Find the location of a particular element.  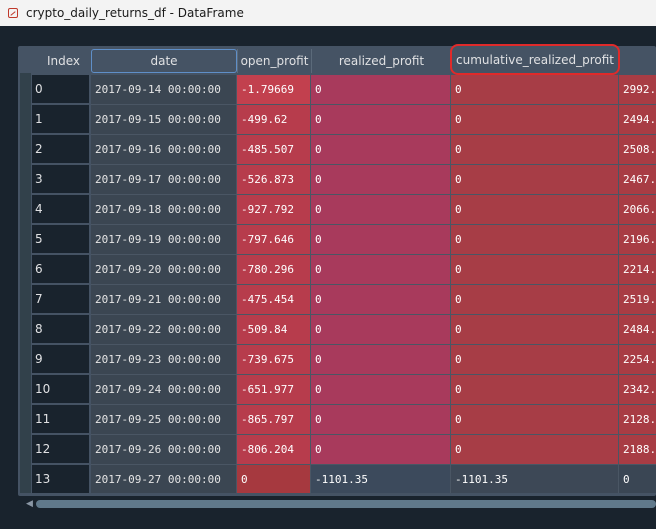

cell-date: 2017-09-22 00:00:00 is located at coordinates (164, 330).